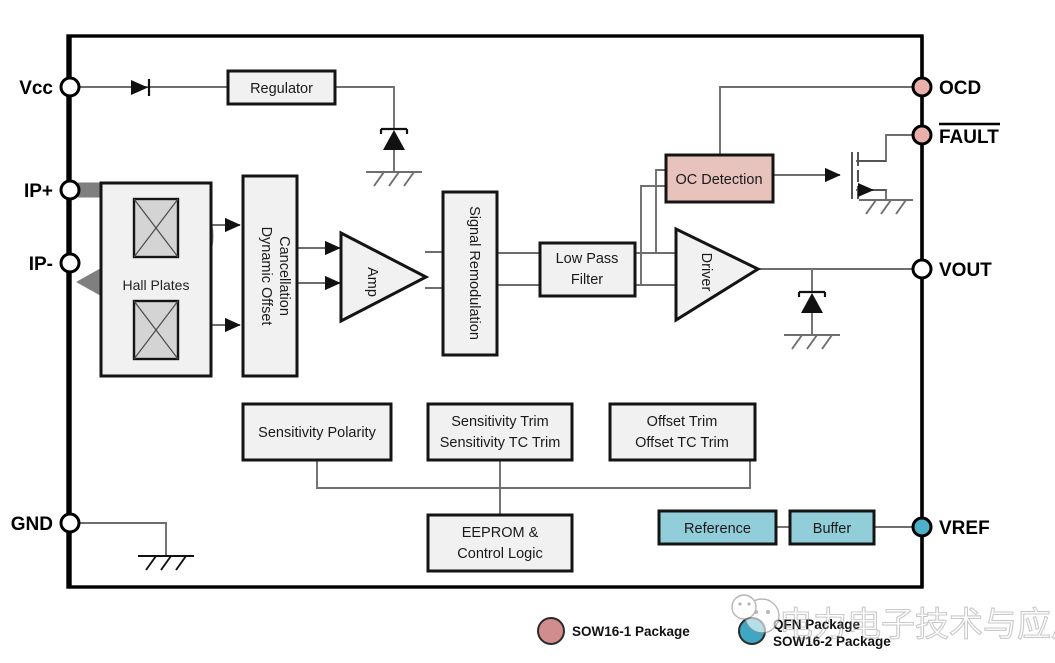 This screenshot has width=1055, height=663. What do you see at coordinates (587, 269) in the screenshot?
I see `block-low-pass-filter: Low Pass Filter` at bounding box center [587, 269].